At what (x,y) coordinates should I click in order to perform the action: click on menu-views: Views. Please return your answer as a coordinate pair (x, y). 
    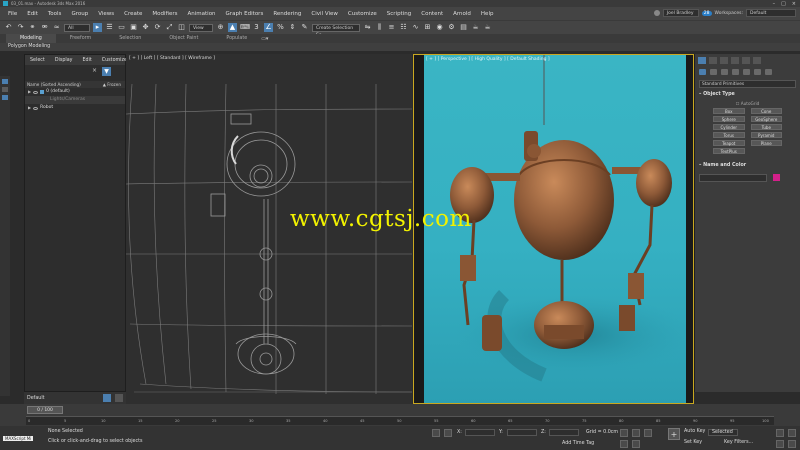
    Looking at the image, I should click on (106, 14).